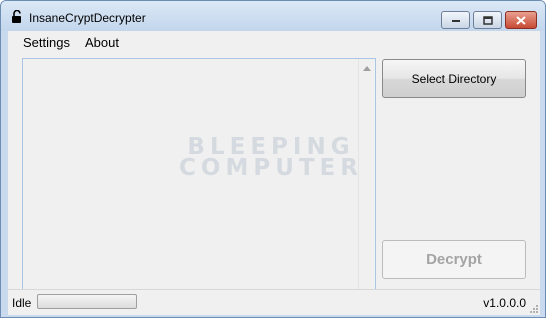  What do you see at coordinates (274, 302) in the screenshot?
I see `status-bar: Idle v1.0.0.0` at bounding box center [274, 302].